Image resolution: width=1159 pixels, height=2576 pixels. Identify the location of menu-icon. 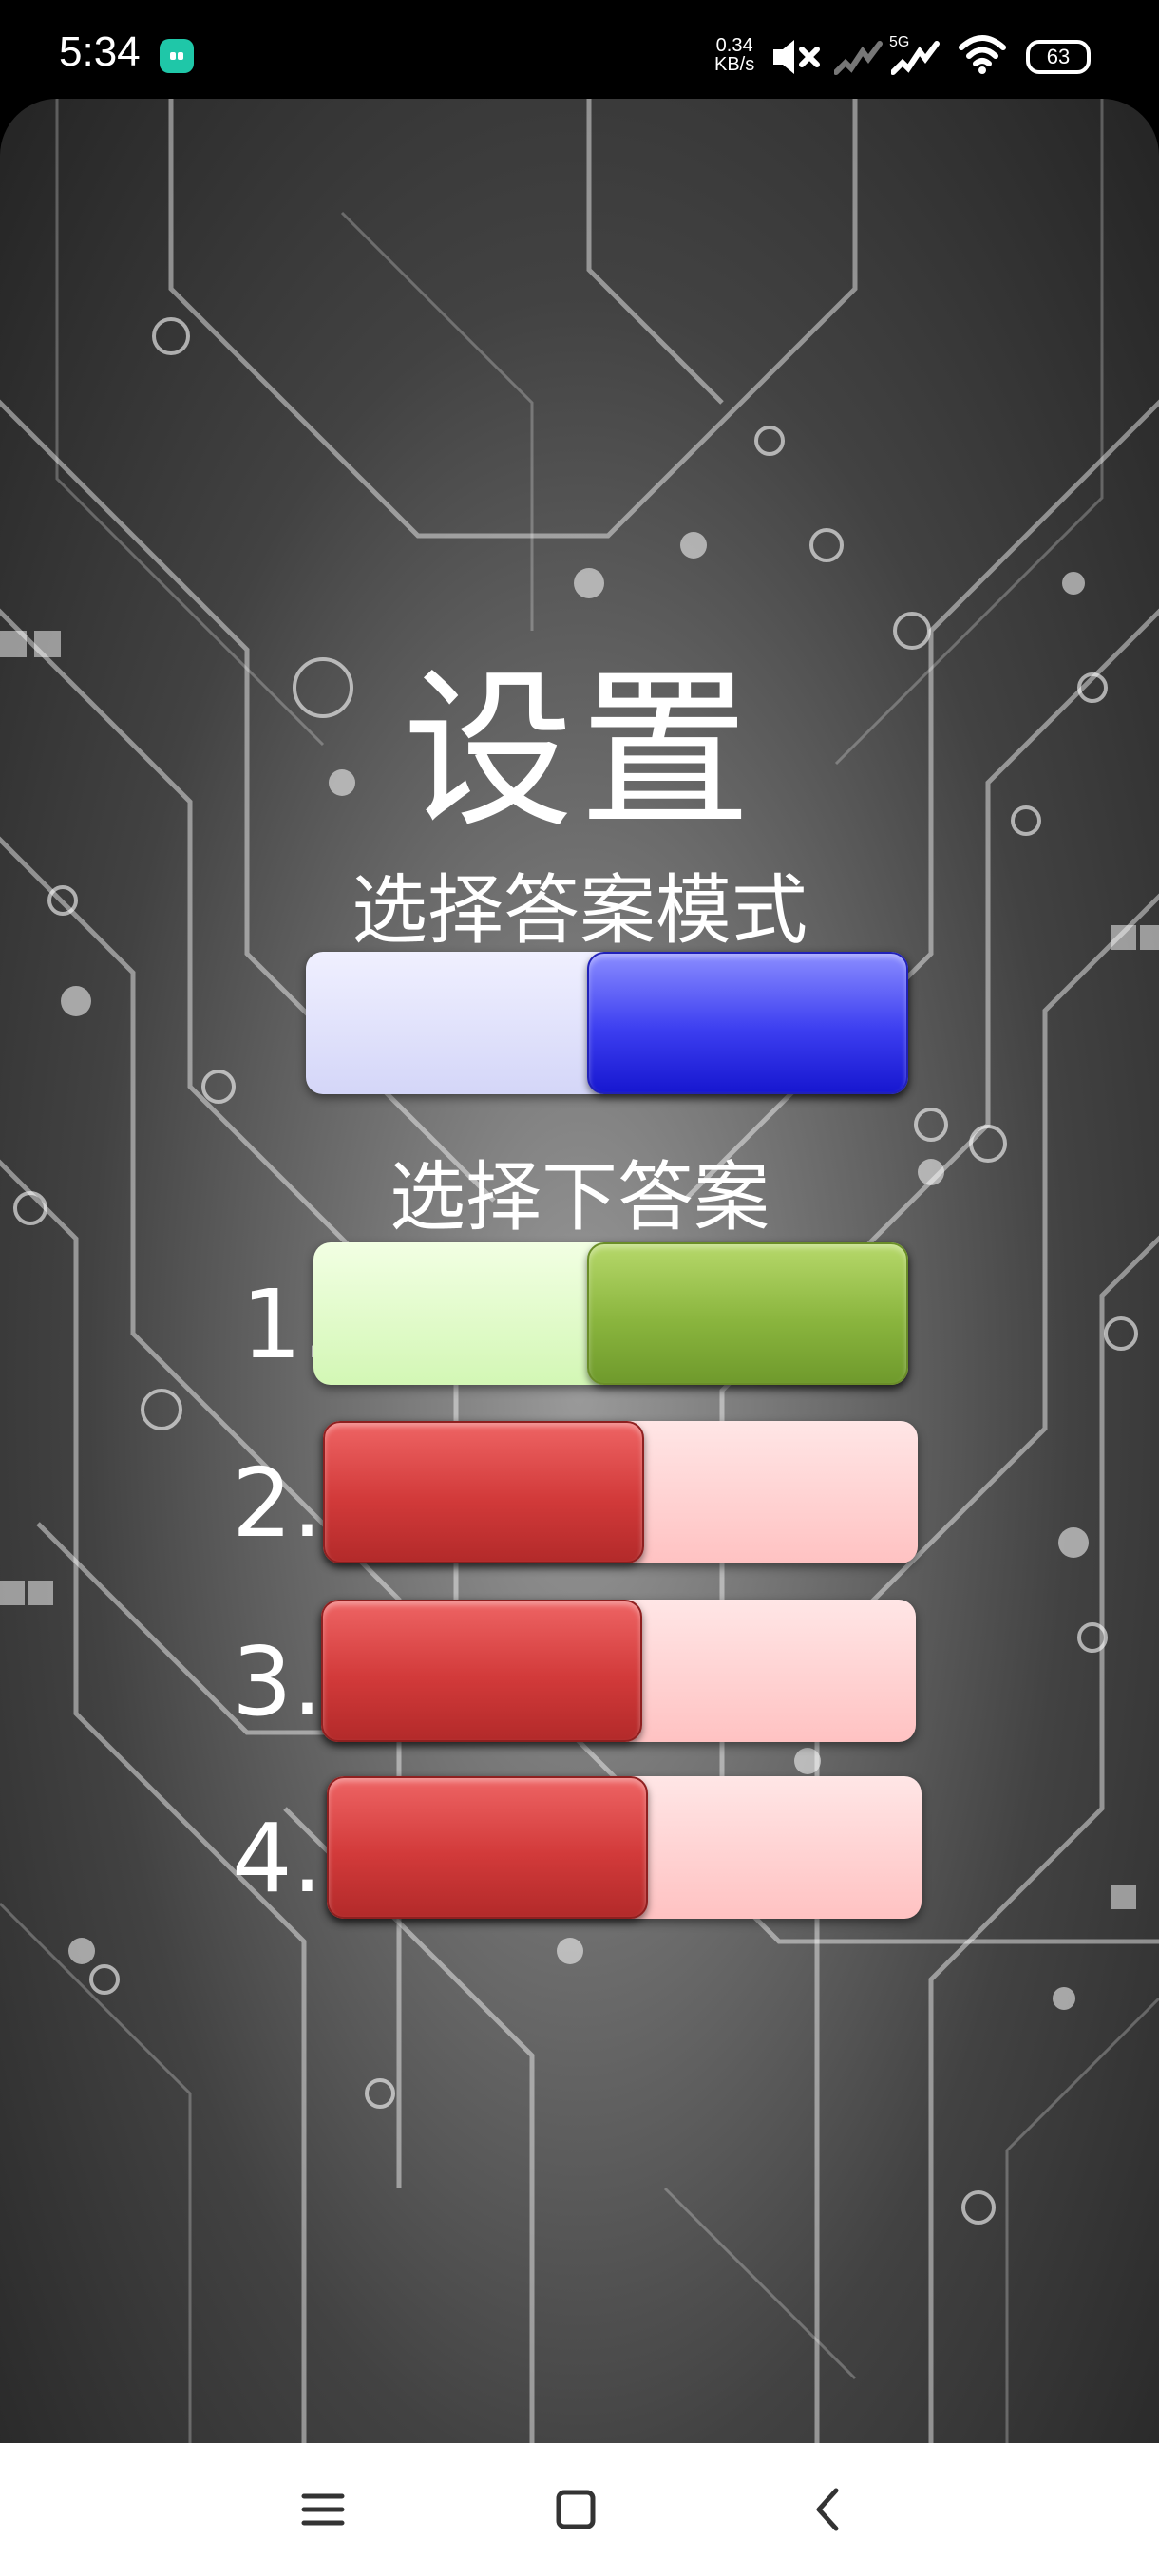
(323, 2509).